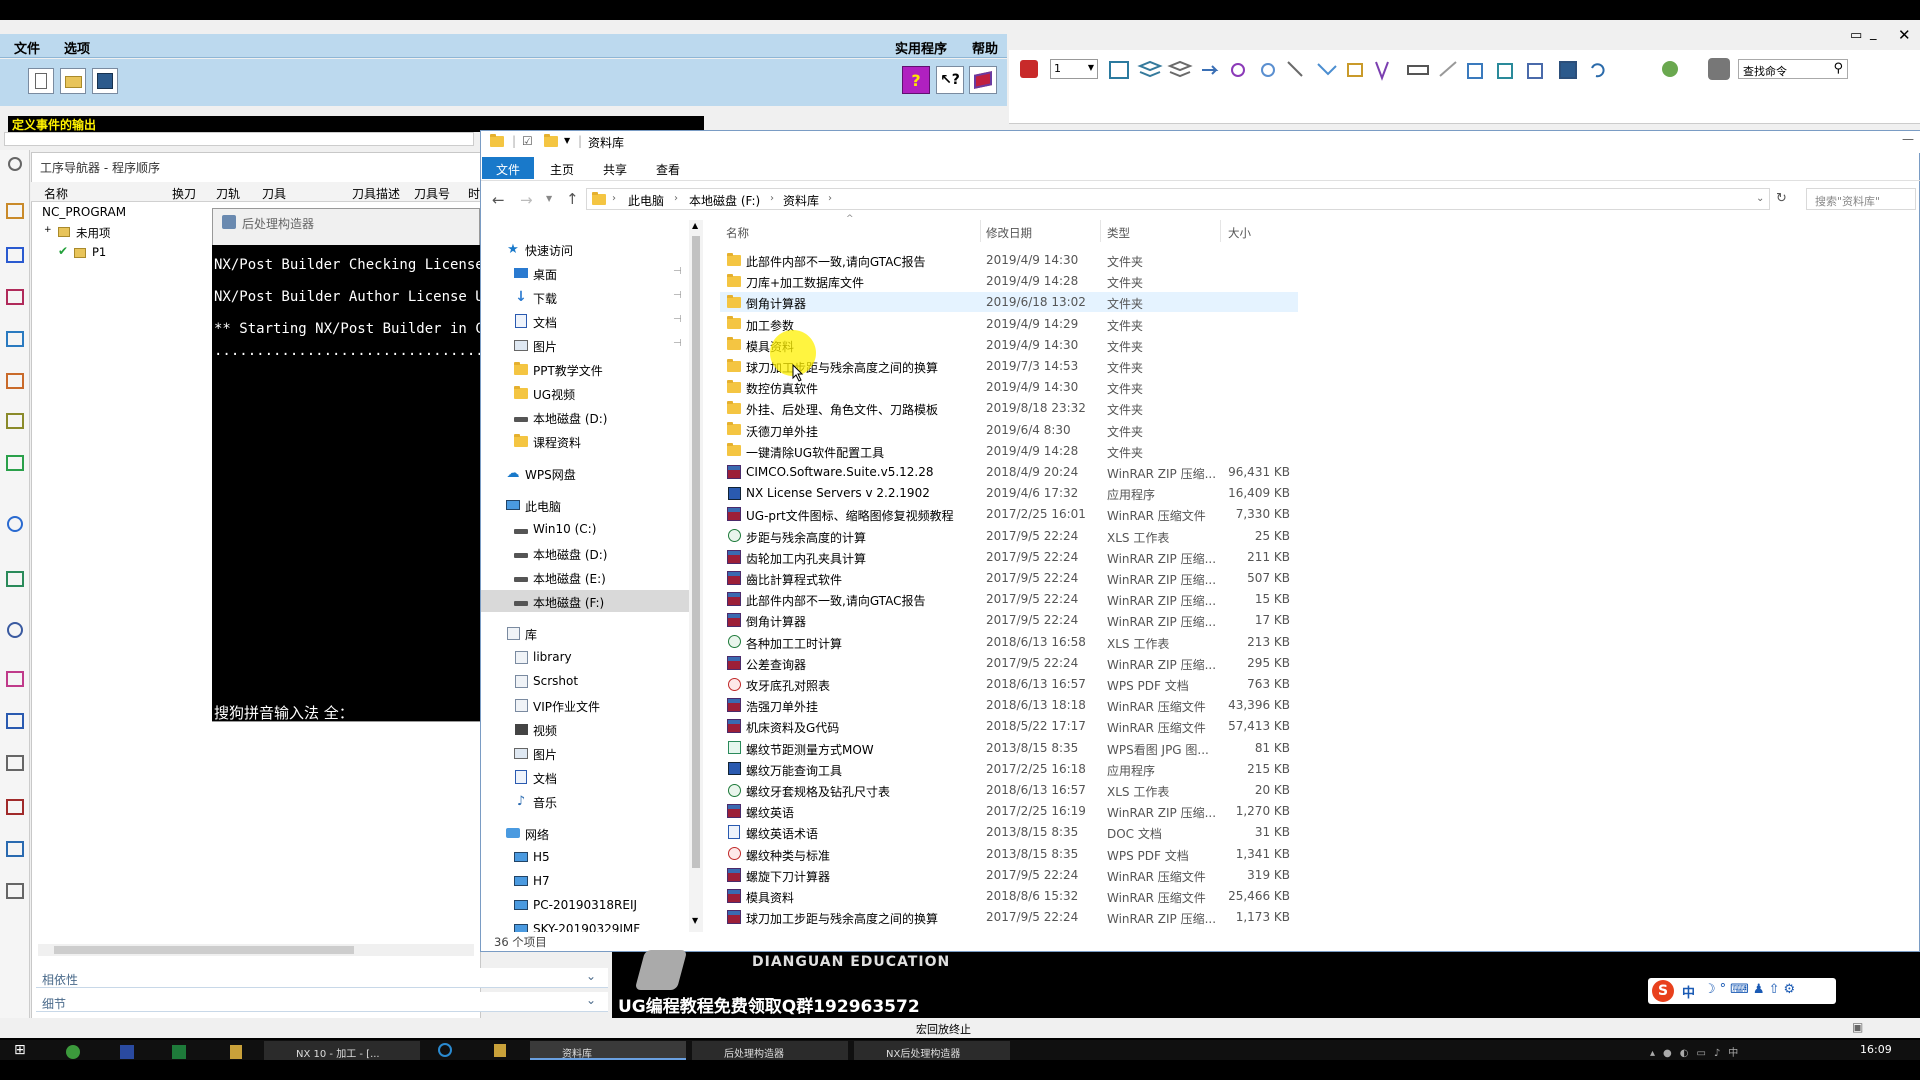  I want to click on address-dropdown-icon: ⌄, so click(1760, 198).